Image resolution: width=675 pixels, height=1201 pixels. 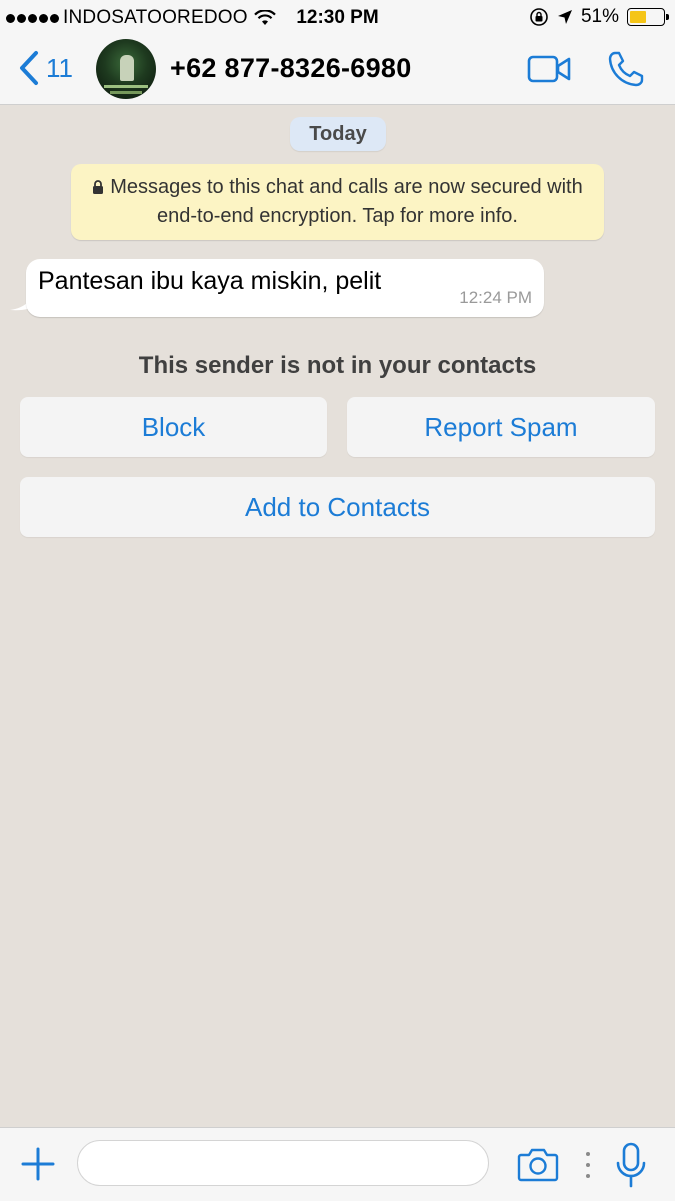 I want to click on location-arrow-icon, so click(x=564, y=17).